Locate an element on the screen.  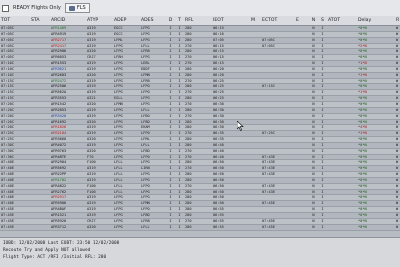
delay-cell: *1*N is located at coordinates (362, 133).